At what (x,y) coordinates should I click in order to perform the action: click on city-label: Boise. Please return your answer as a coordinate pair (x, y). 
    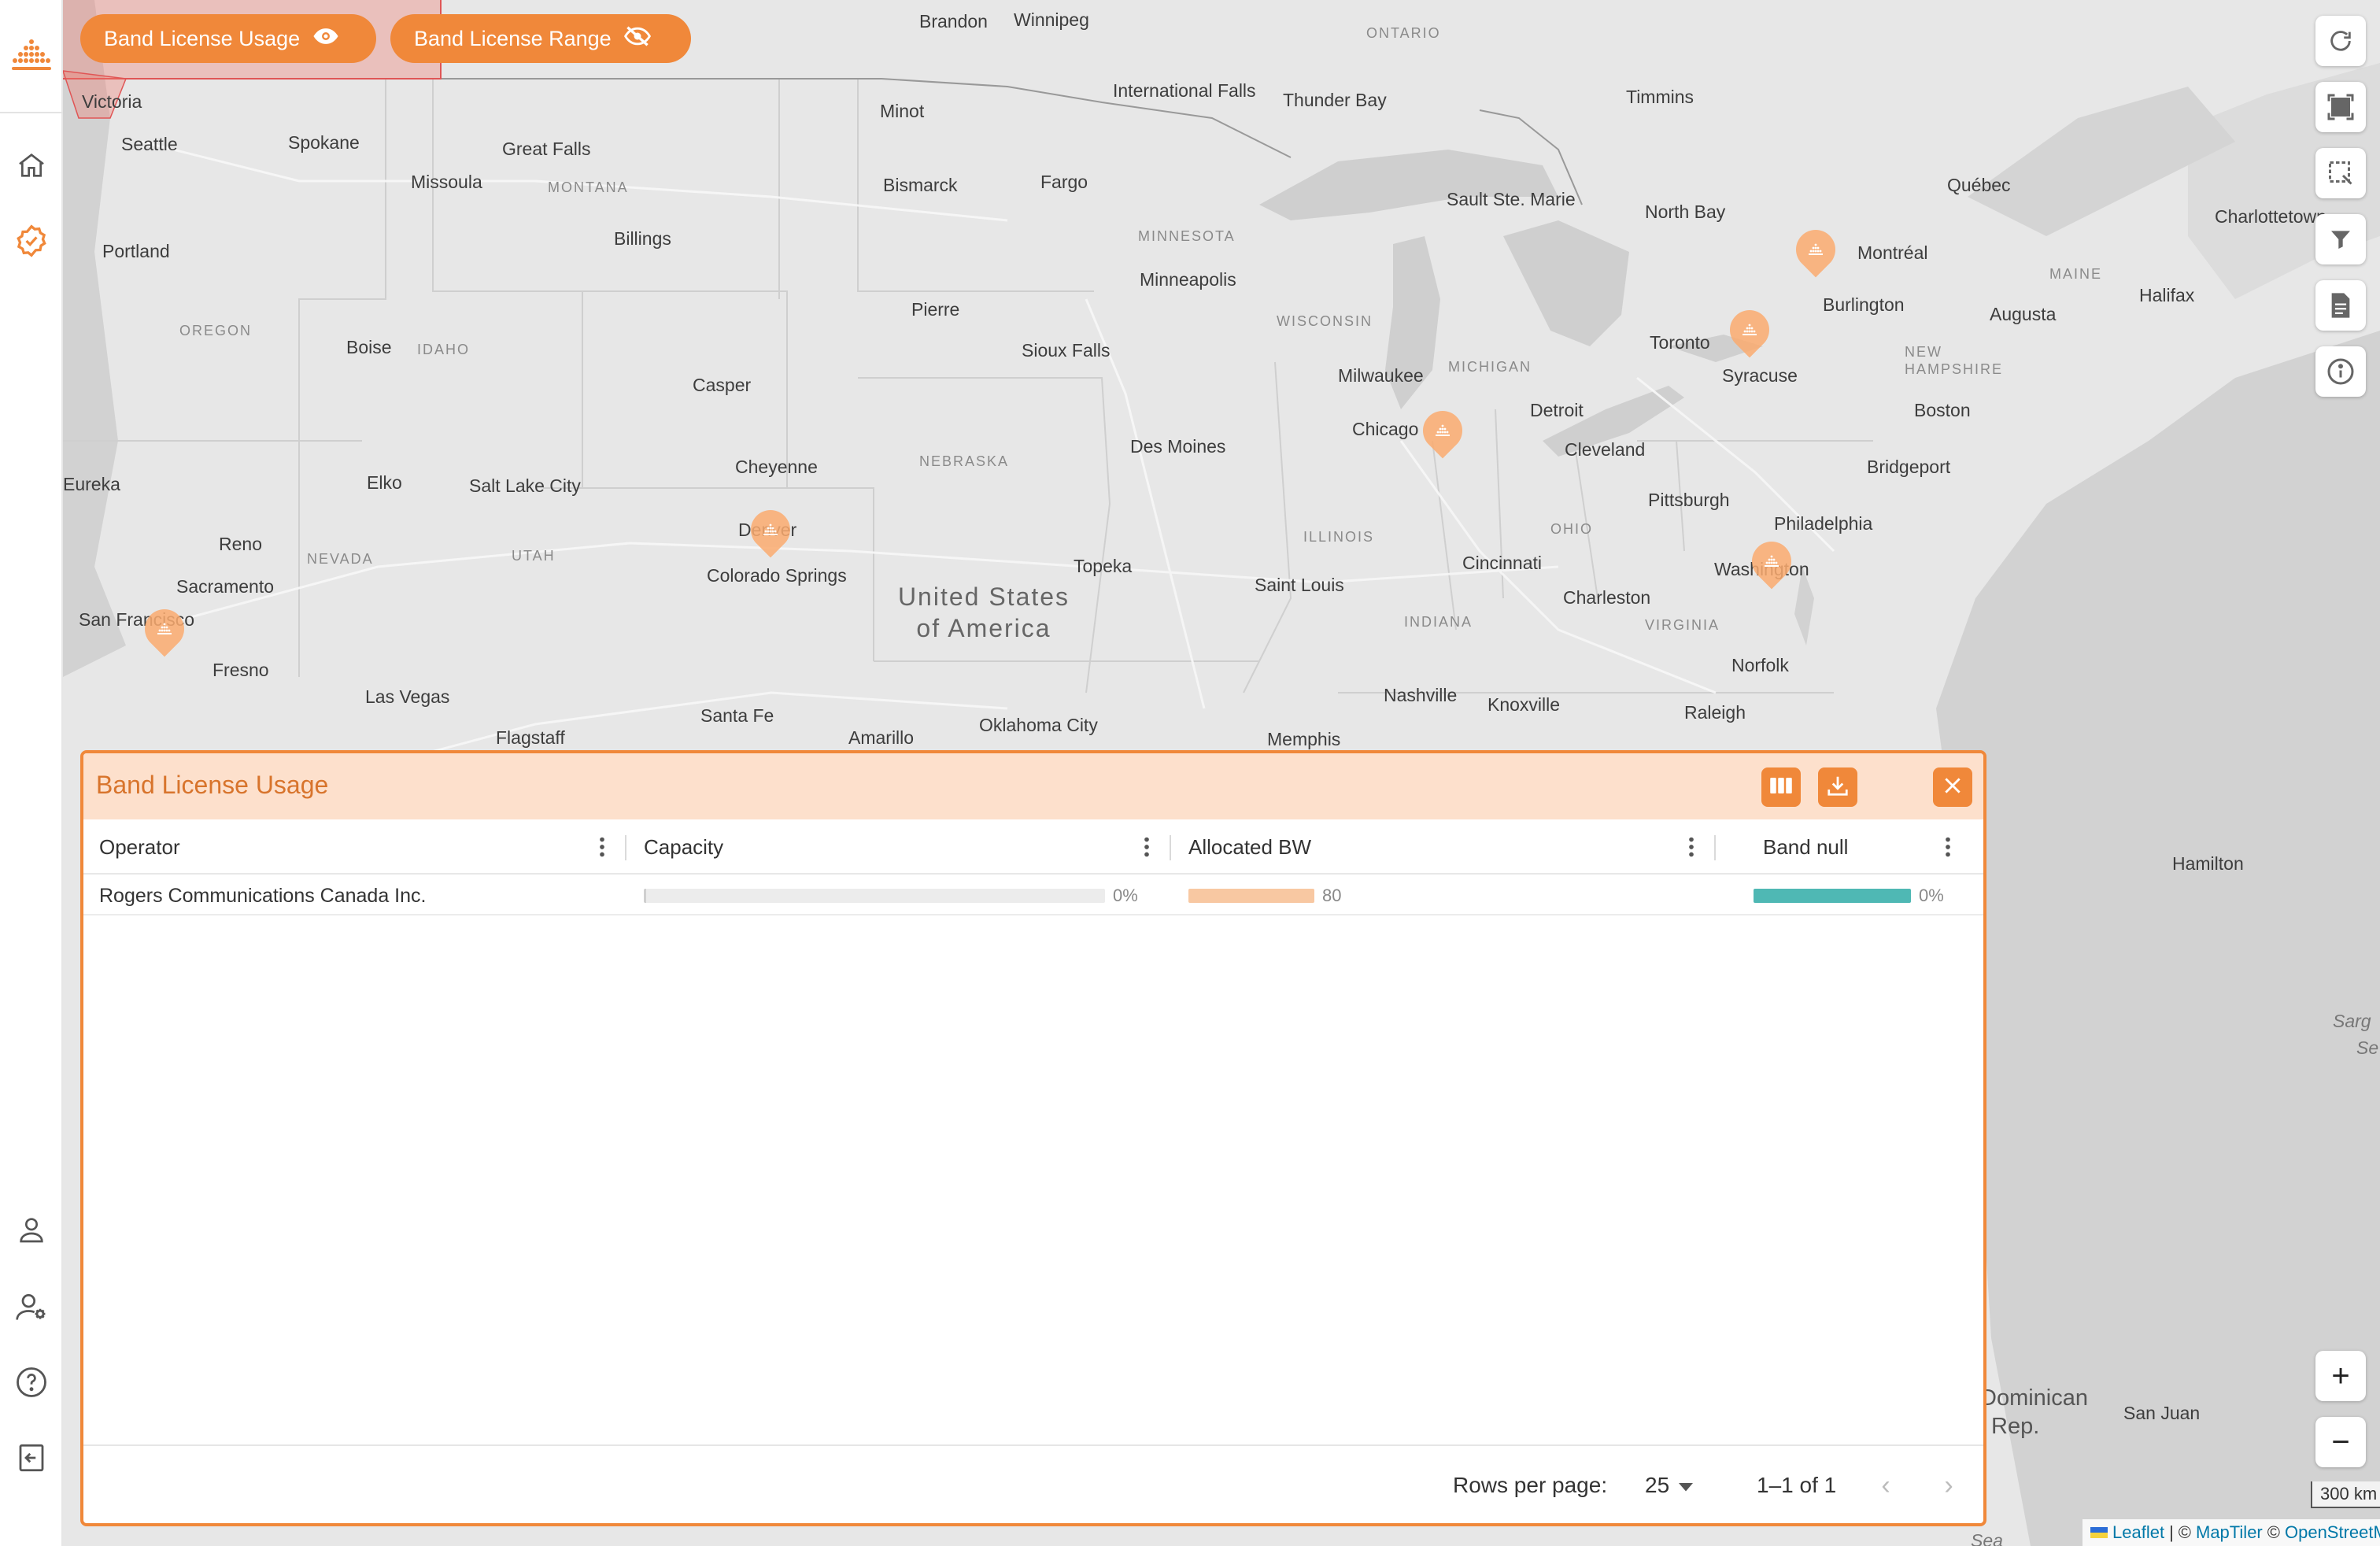
    Looking at the image, I should click on (369, 347).